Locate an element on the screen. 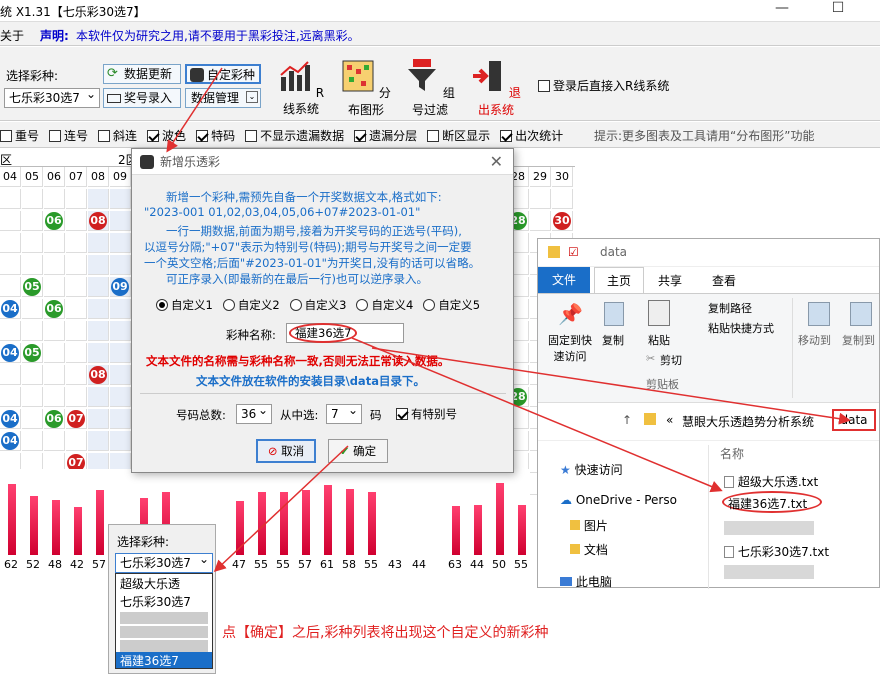 The height and width of the screenshot is (686, 880). dropdown-option-selected: 福建36选7 is located at coordinates (164, 660).